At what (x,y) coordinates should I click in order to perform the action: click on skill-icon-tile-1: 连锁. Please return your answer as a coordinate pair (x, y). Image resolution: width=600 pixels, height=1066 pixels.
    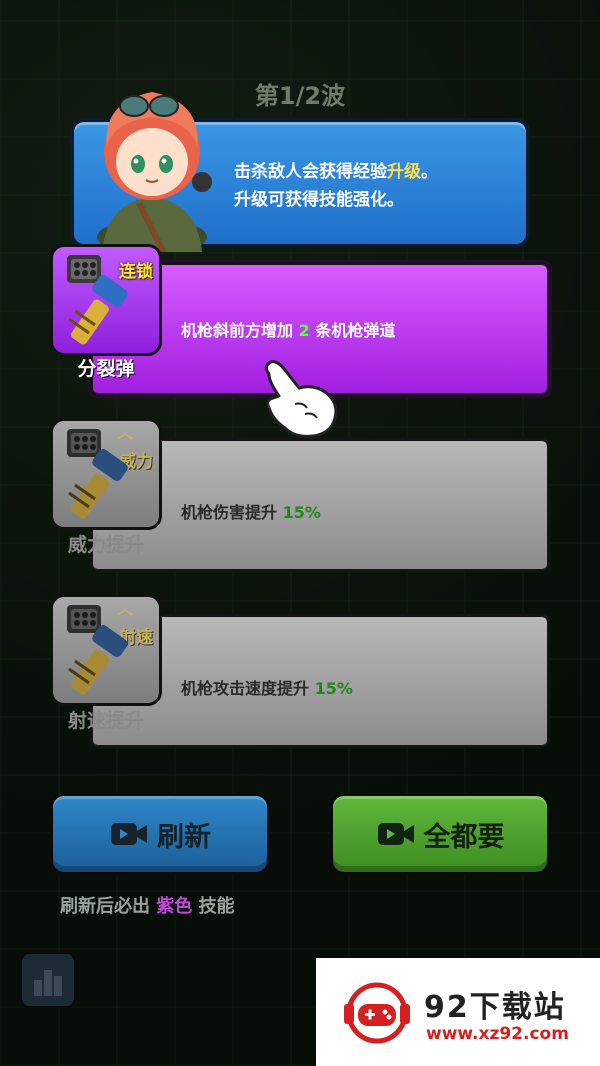
    Looking at the image, I should click on (106, 300).